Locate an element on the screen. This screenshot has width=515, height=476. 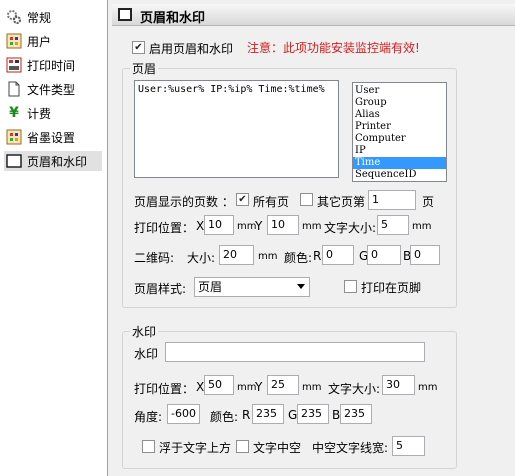
other-pages-checkbox is located at coordinates (306, 199).